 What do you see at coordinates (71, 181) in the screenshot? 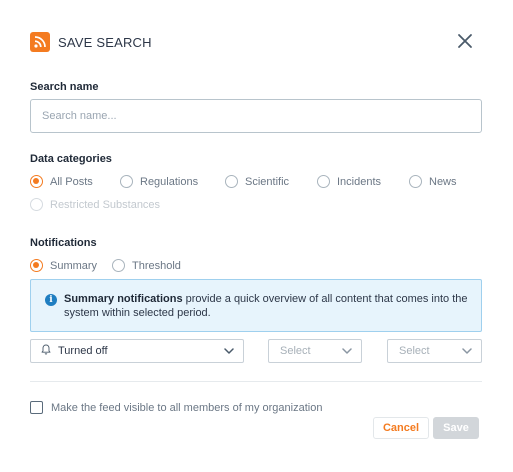
I see `radio-label: All Posts` at bounding box center [71, 181].